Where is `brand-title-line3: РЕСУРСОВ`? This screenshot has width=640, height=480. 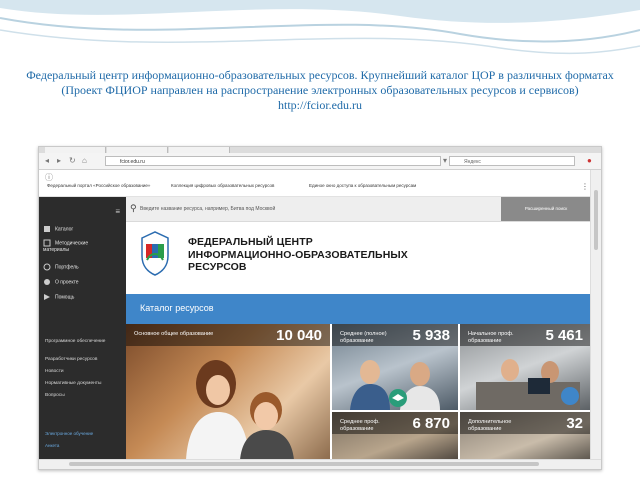 brand-title-line3: РЕСУРСОВ is located at coordinates (217, 267).